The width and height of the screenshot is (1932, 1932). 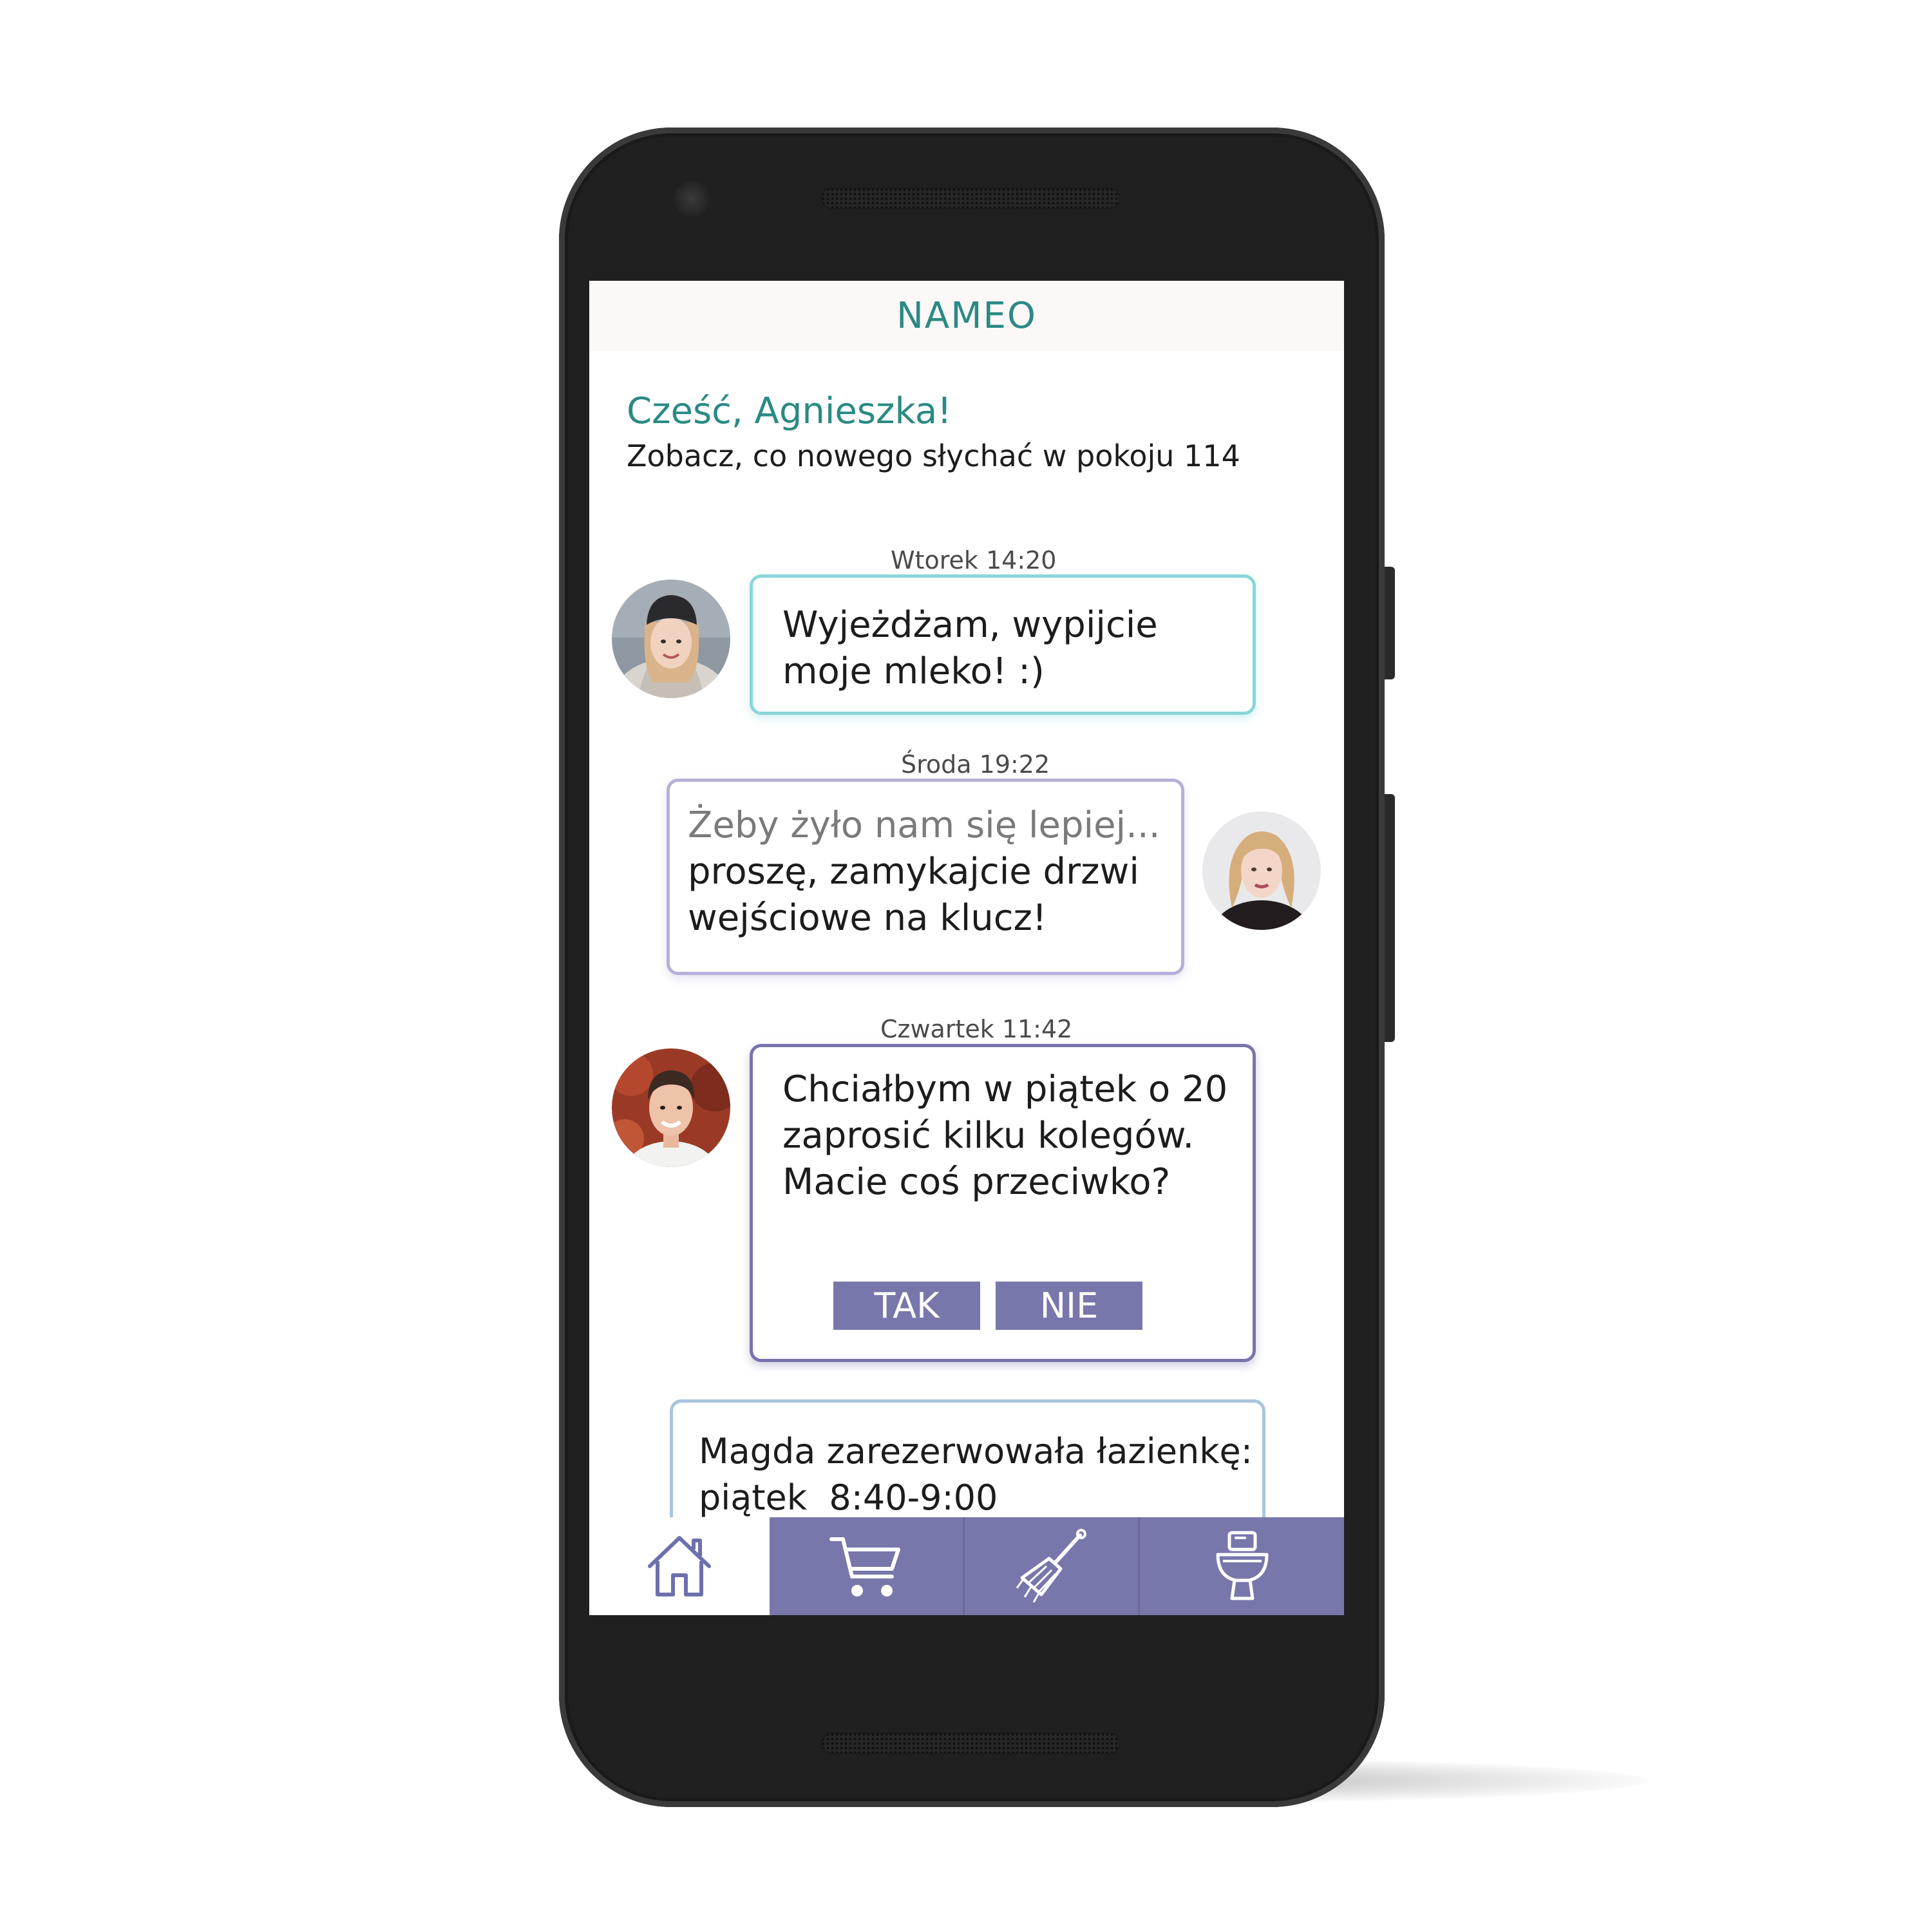 I want to click on avatar-man-image, so click(x=671, y=1107).